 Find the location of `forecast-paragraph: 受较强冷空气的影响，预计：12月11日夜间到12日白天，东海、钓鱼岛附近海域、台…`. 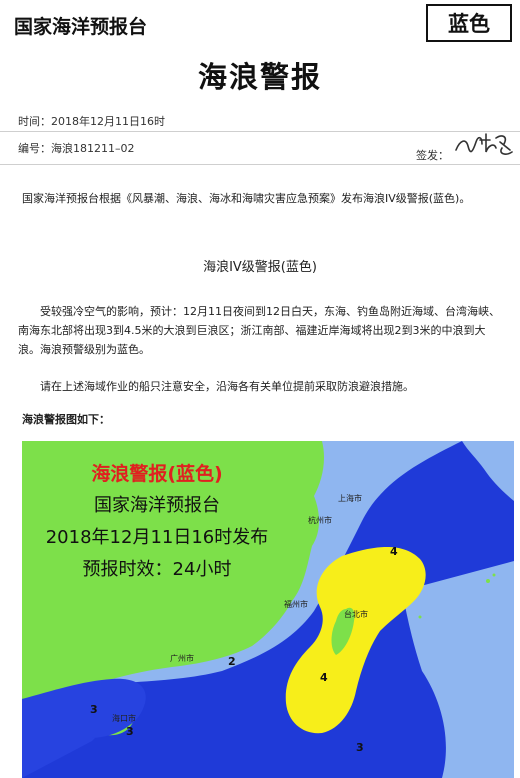

forecast-paragraph: 受较强冷空气的影响，预计：12月11日夜间到12日白天，东海、钓鱼岛附近海域、台… is located at coordinates (259, 330).